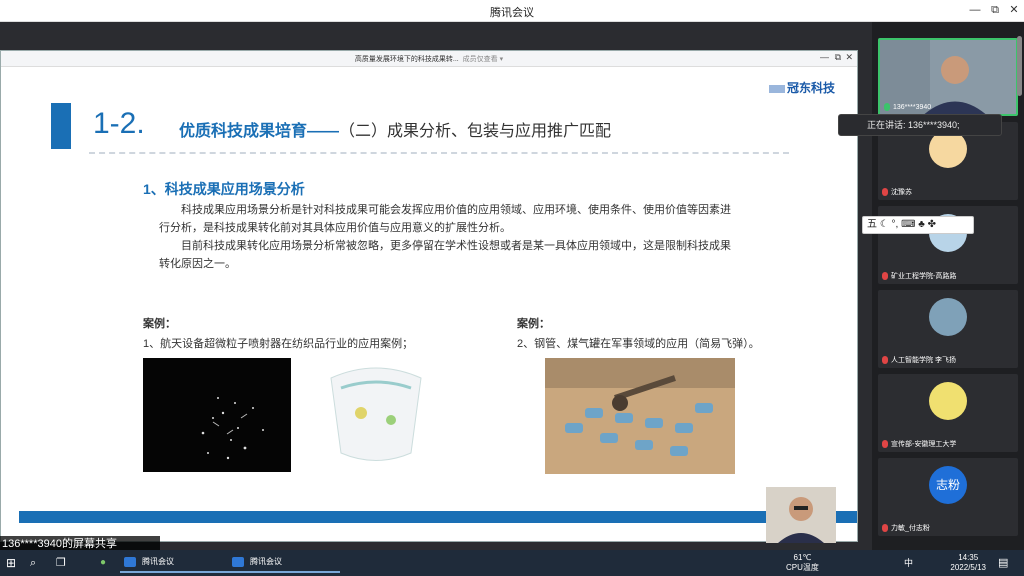 Image resolution: width=1024 pixels, height=576 pixels. Describe the element at coordinates (33, 563) in the screenshot. I see `search-icon: ⌕` at that location.